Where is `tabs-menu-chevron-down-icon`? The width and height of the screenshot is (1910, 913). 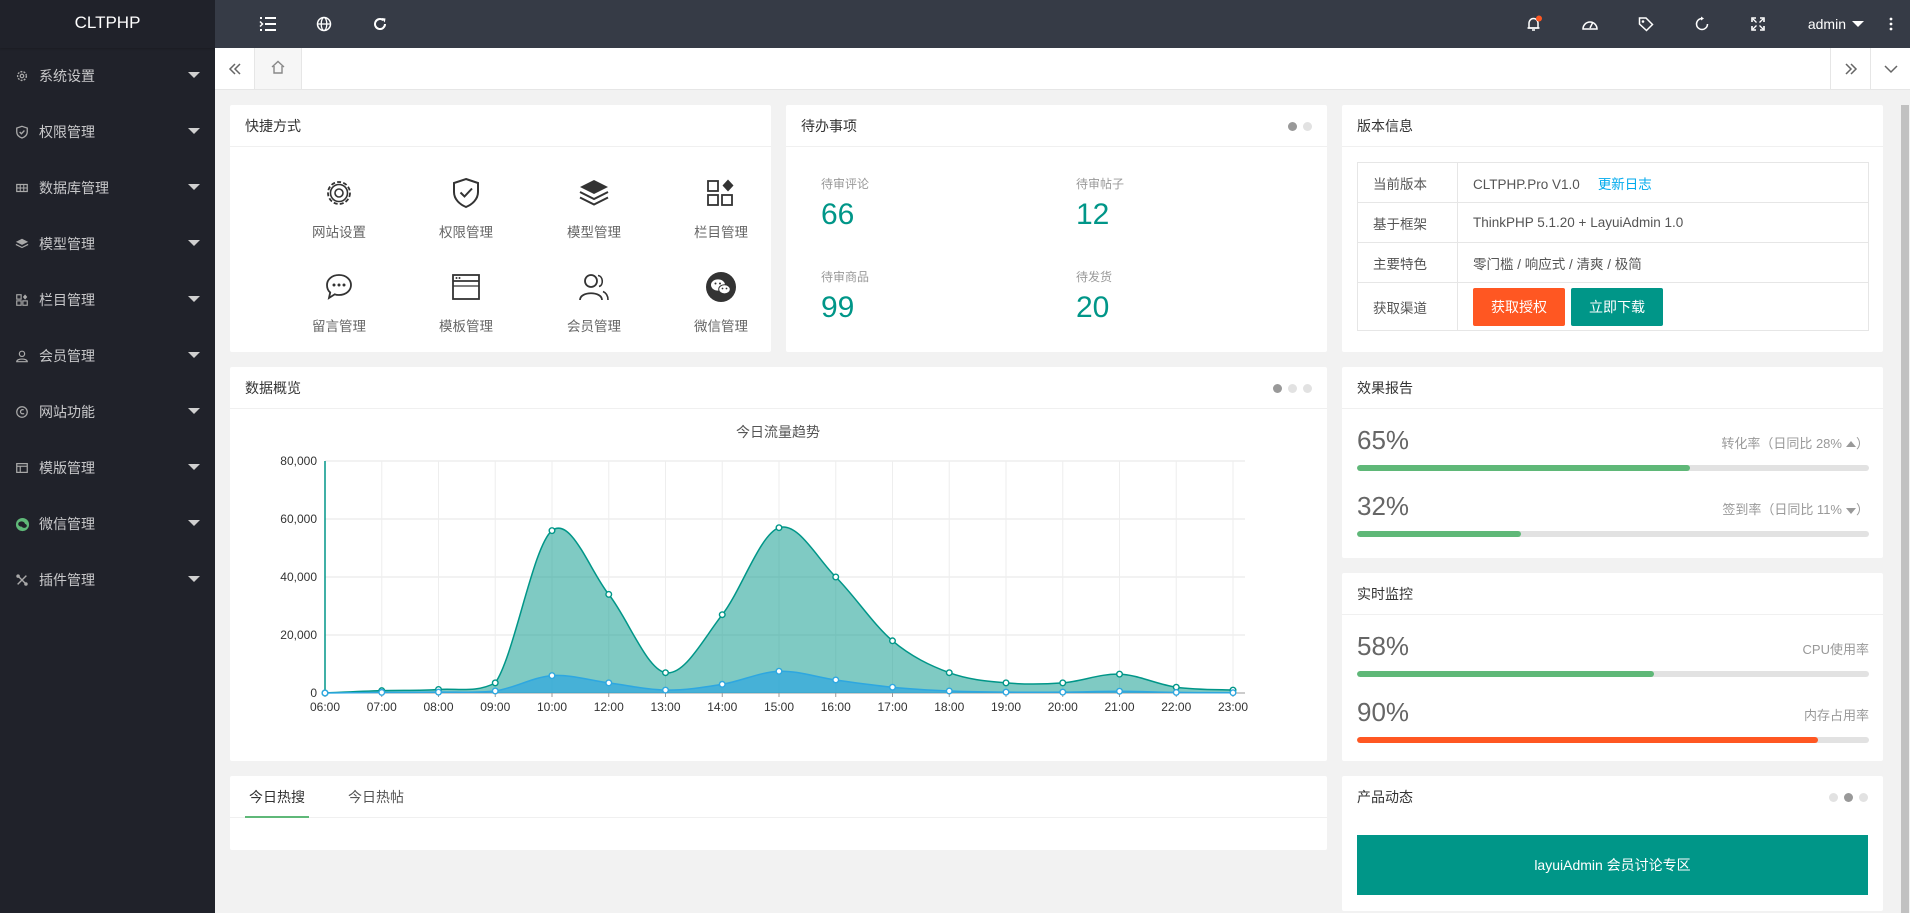
tabs-menu-chevron-down-icon is located at coordinates (1890, 68).